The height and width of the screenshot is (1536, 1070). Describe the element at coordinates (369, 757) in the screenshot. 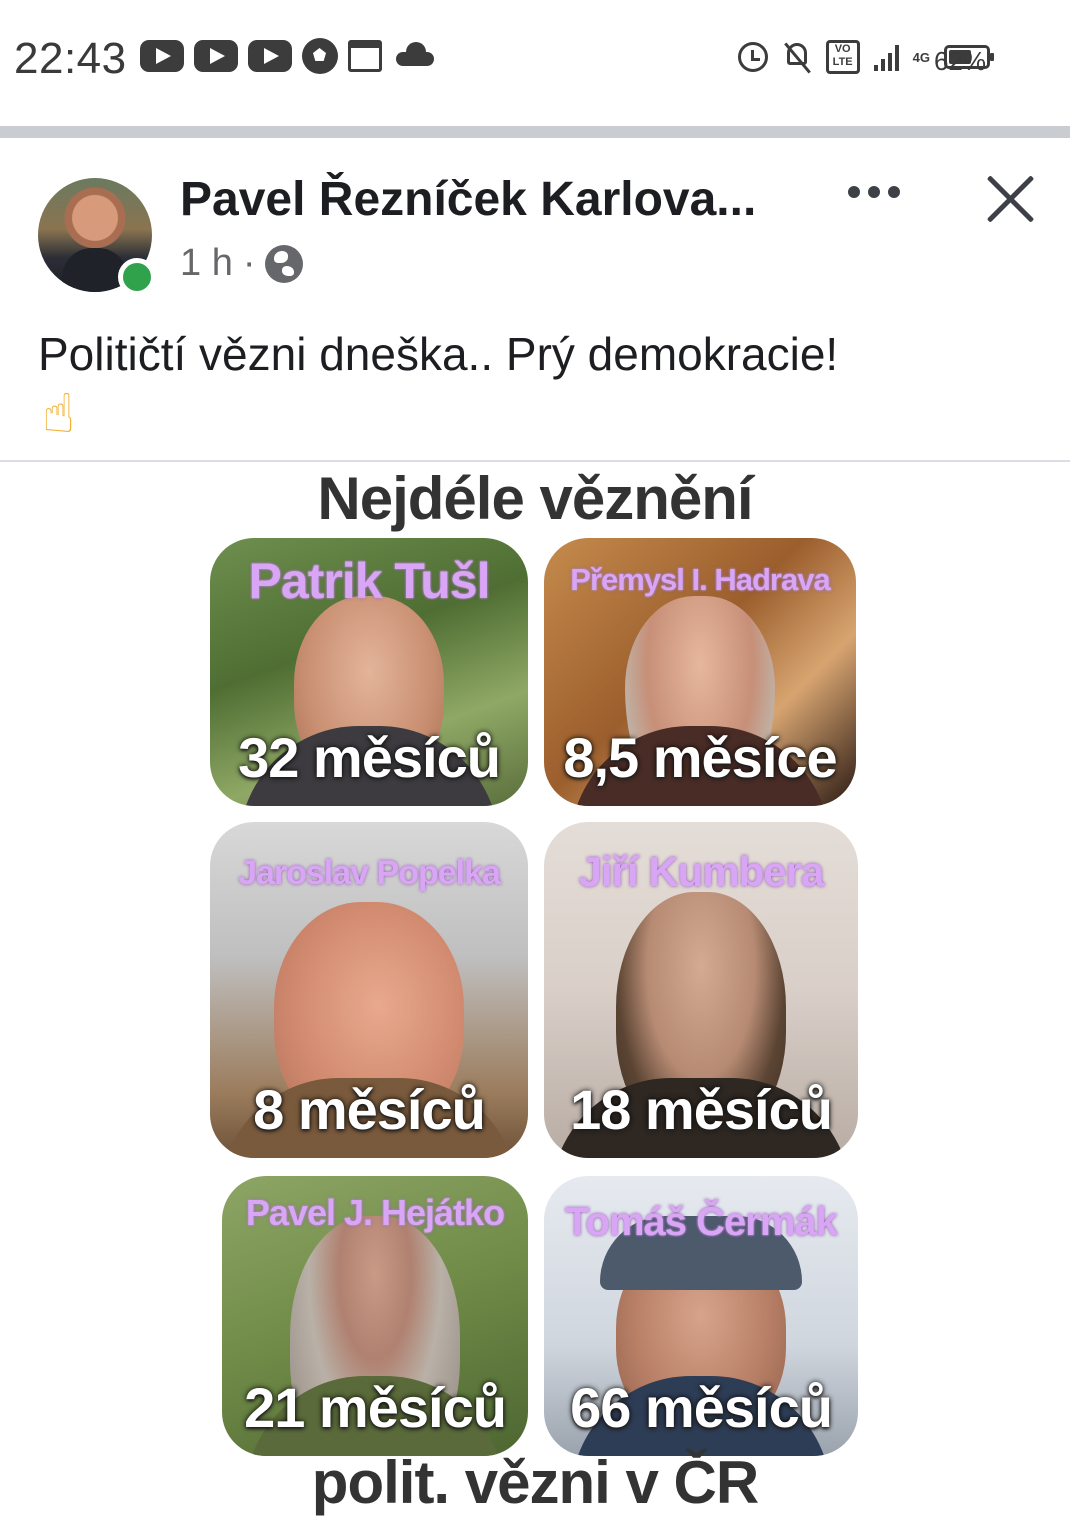

I see `prison-duration: 32 měsíců` at that location.